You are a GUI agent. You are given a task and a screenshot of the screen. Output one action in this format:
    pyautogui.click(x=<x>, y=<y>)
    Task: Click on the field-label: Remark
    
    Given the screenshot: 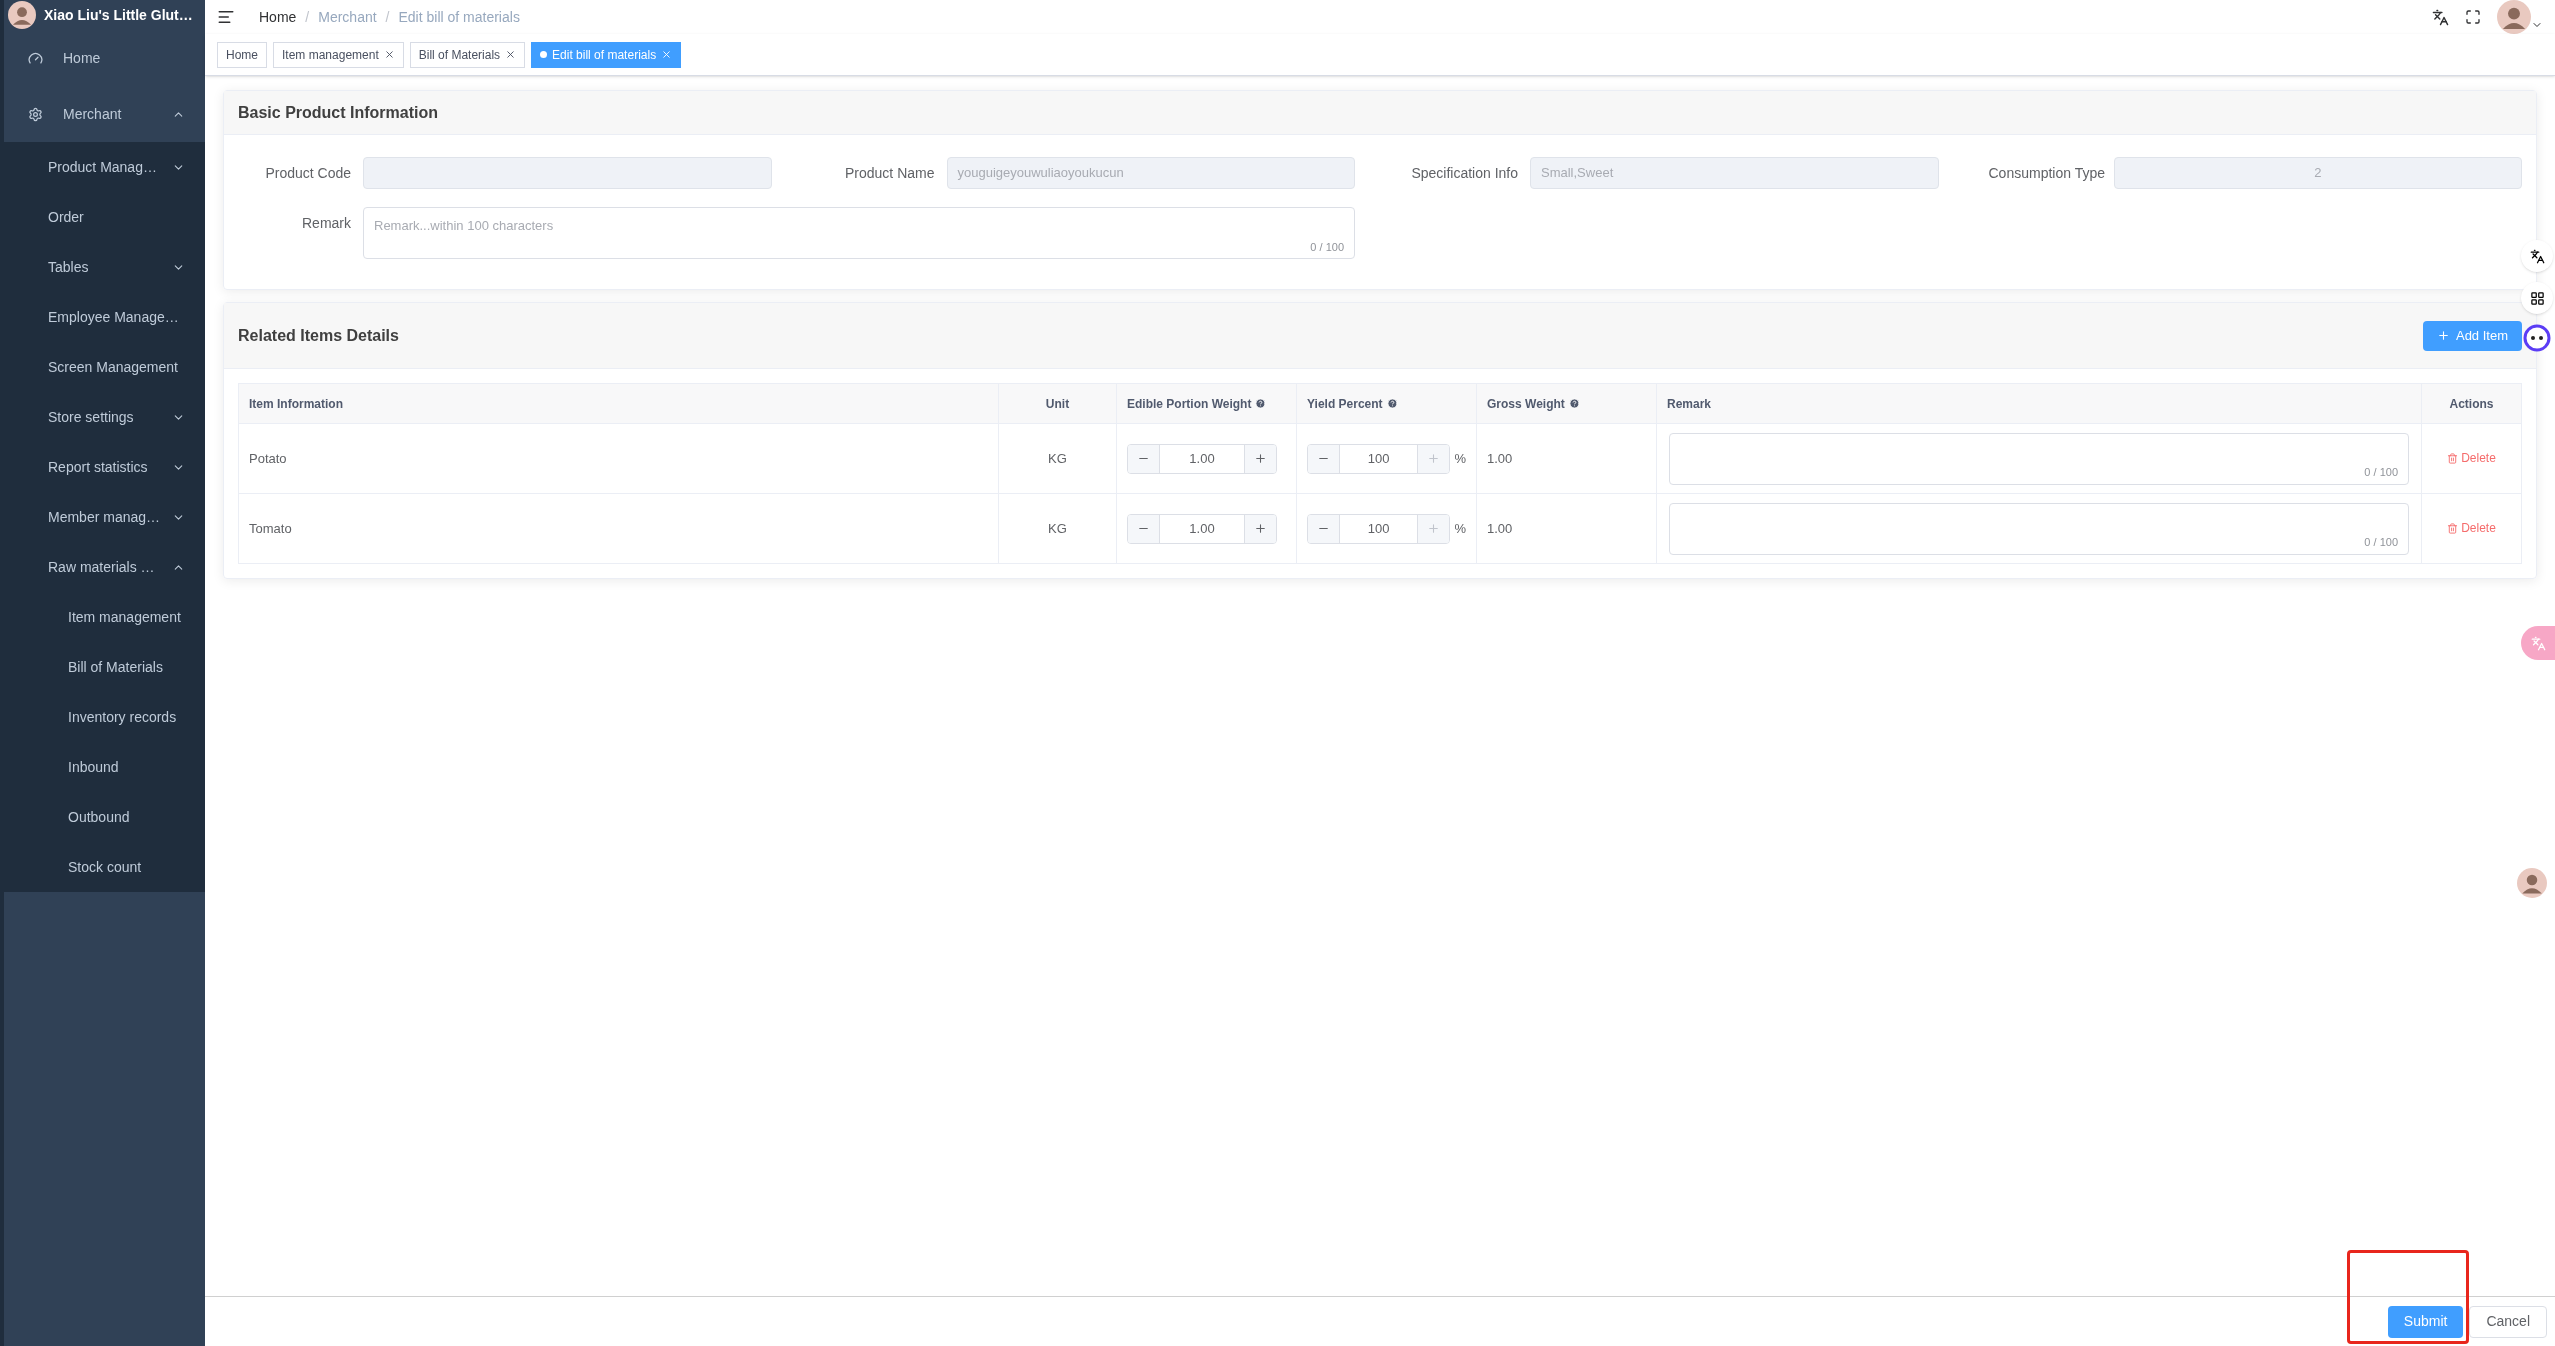 What is the action you would take?
    pyautogui.click(x=326, y=223)
    